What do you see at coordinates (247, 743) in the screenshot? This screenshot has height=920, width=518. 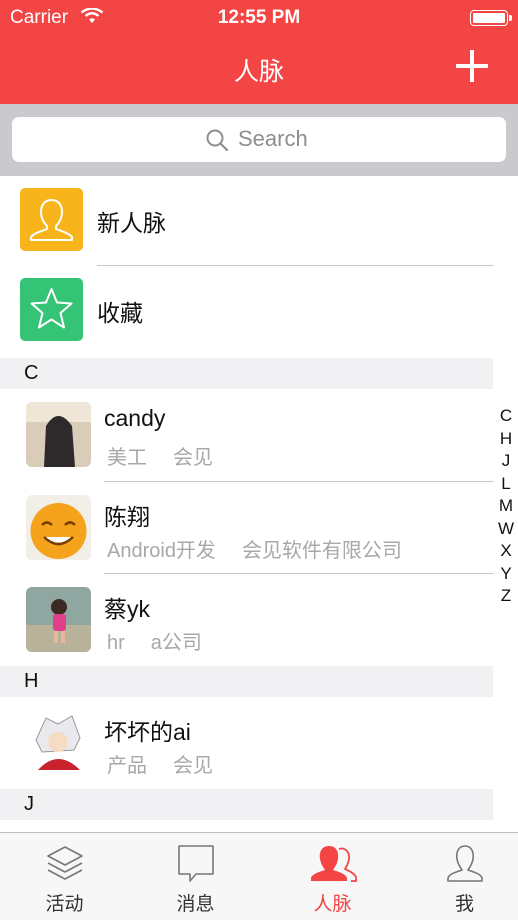 I see `contact-row-huaihuai: 坏坏的ai 产品 会见` at bounding box center [247, 743].